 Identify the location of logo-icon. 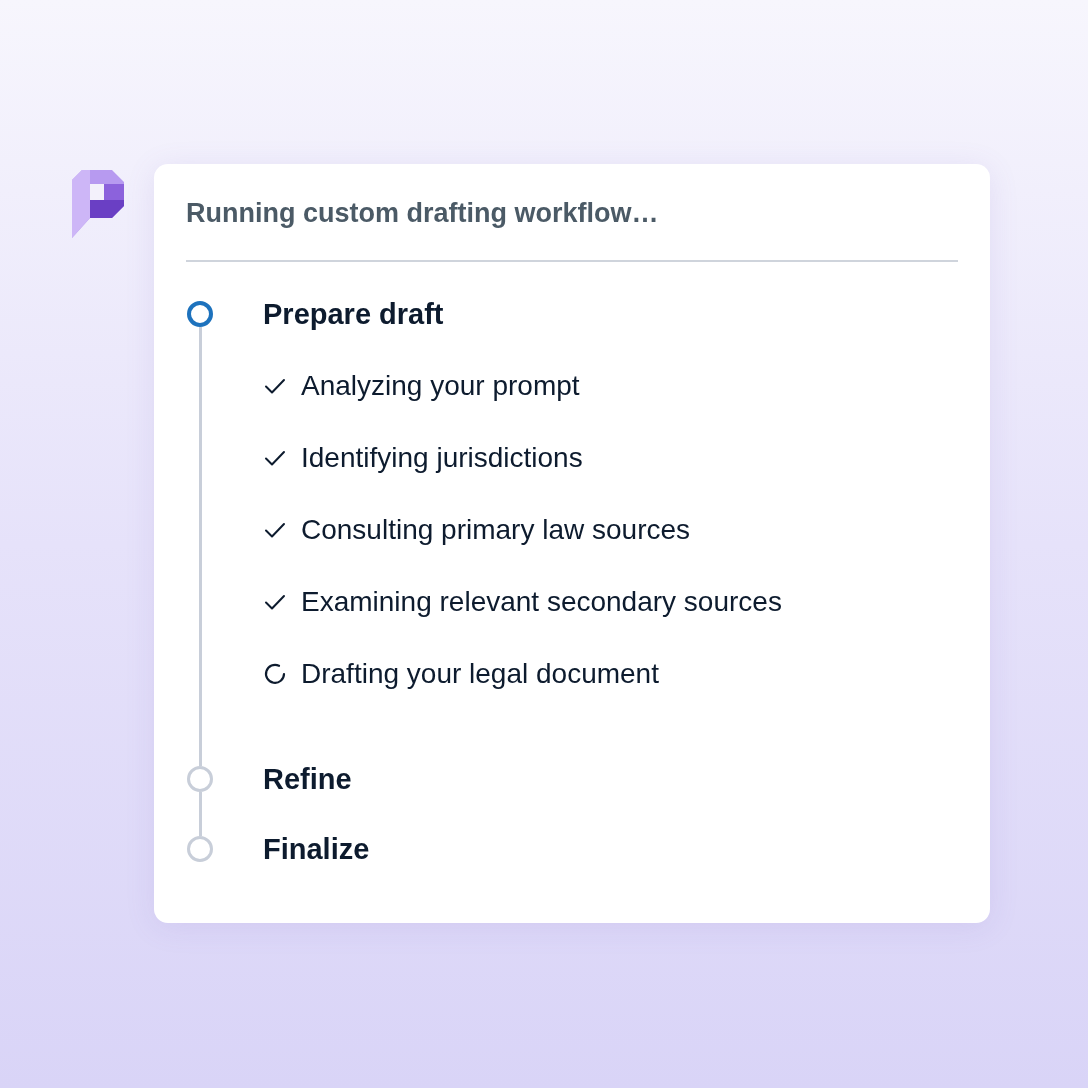
(98, 204).